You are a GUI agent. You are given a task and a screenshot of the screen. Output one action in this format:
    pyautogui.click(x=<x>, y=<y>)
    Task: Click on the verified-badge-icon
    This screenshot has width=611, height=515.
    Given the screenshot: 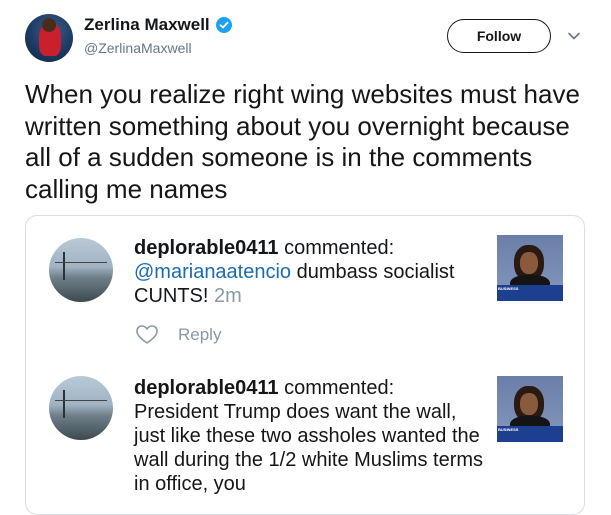 What is the action you would take?
    pyautogui.click(x=223, y=25)
    